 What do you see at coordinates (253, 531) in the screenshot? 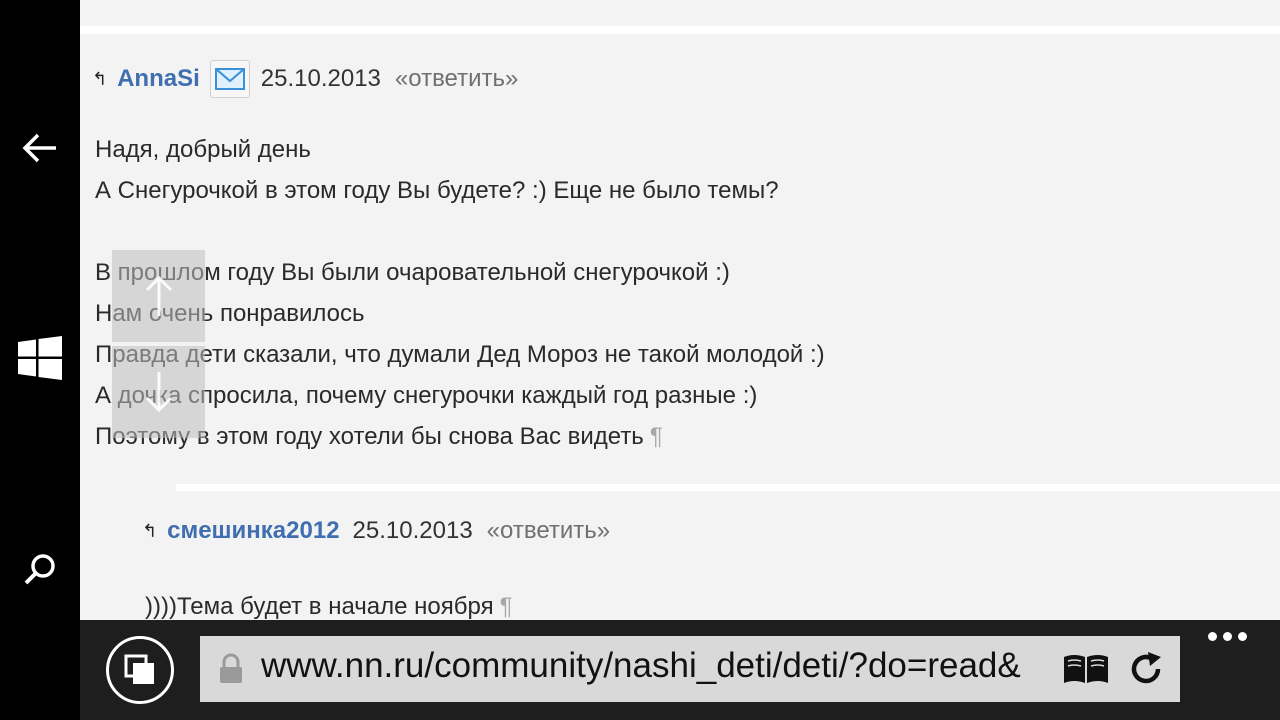
I see `comment-author: смешинка2012` at bounding box center [253, 531].